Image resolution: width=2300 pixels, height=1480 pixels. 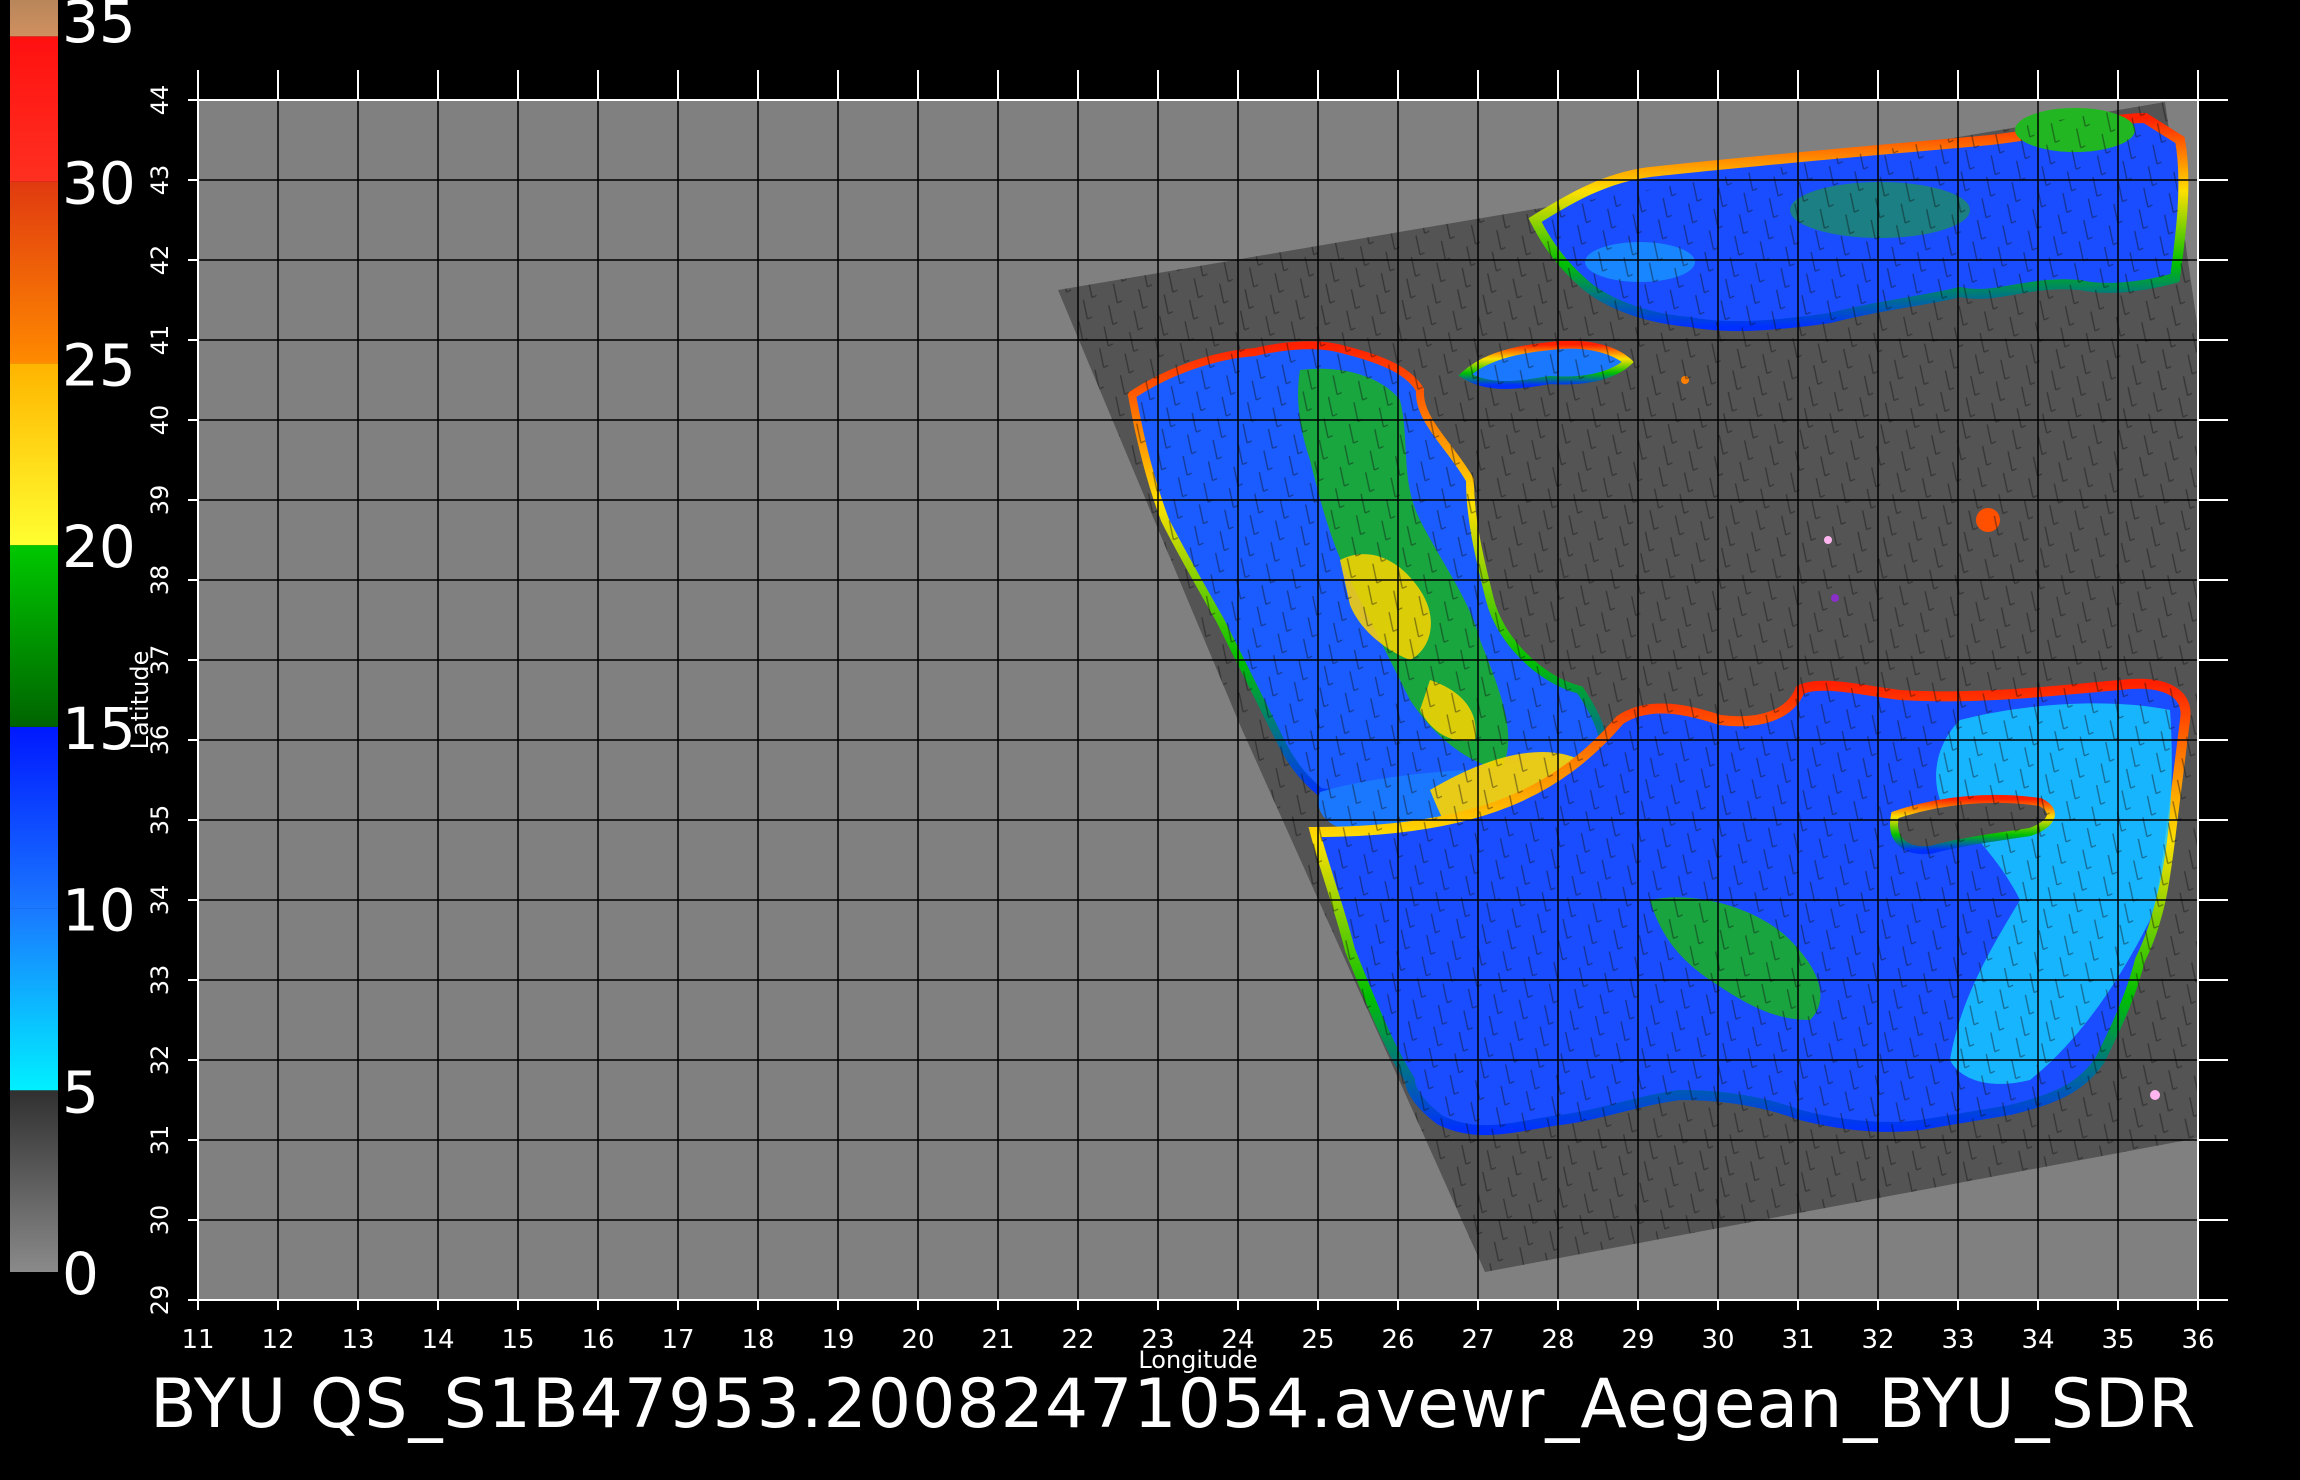 What do you see at coordinates (99, 365) in the screenshot?
I see `colorbar-label: 25` at bounding box center [99, 365].